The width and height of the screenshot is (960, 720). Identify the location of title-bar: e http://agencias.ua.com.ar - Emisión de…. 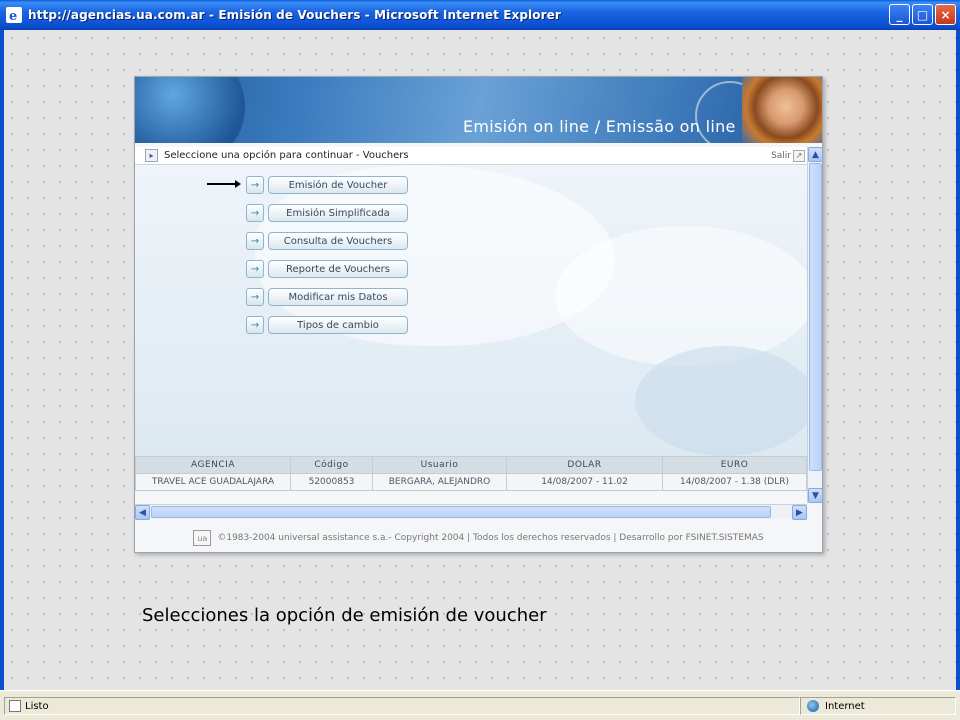
(480, 15).